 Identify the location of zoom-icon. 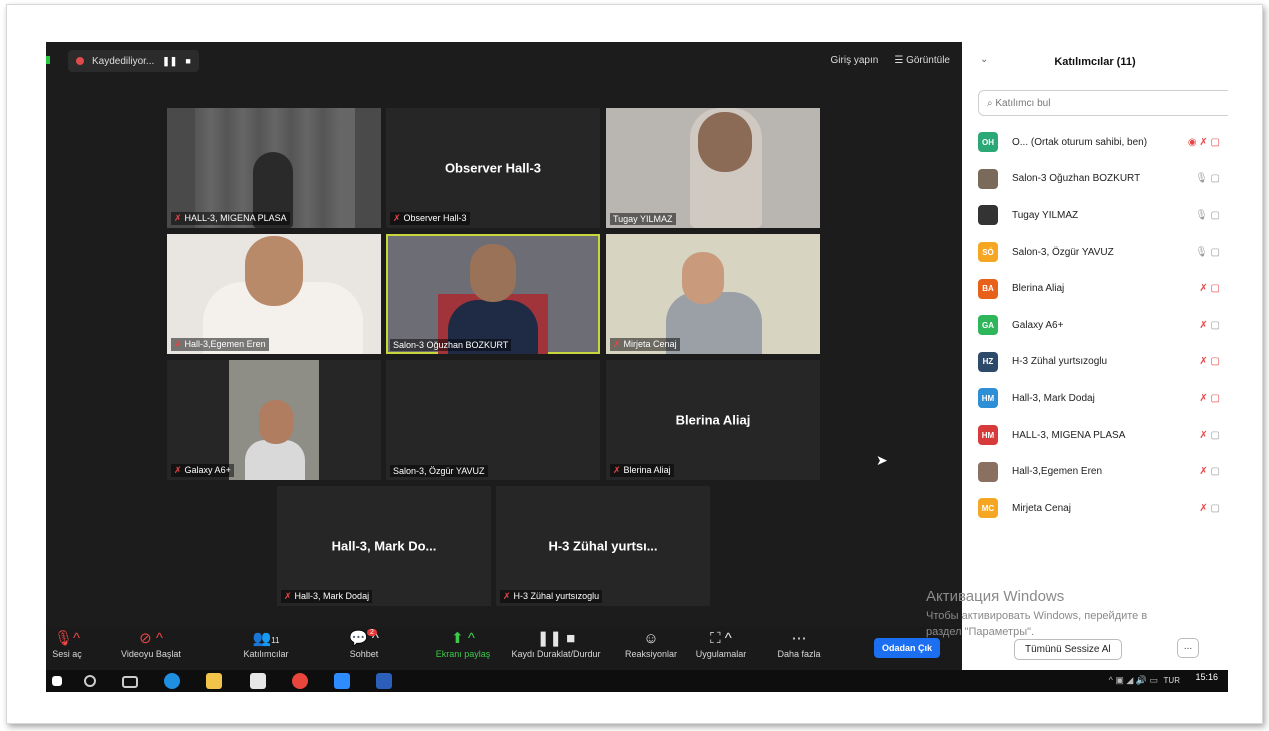
(342, 681).